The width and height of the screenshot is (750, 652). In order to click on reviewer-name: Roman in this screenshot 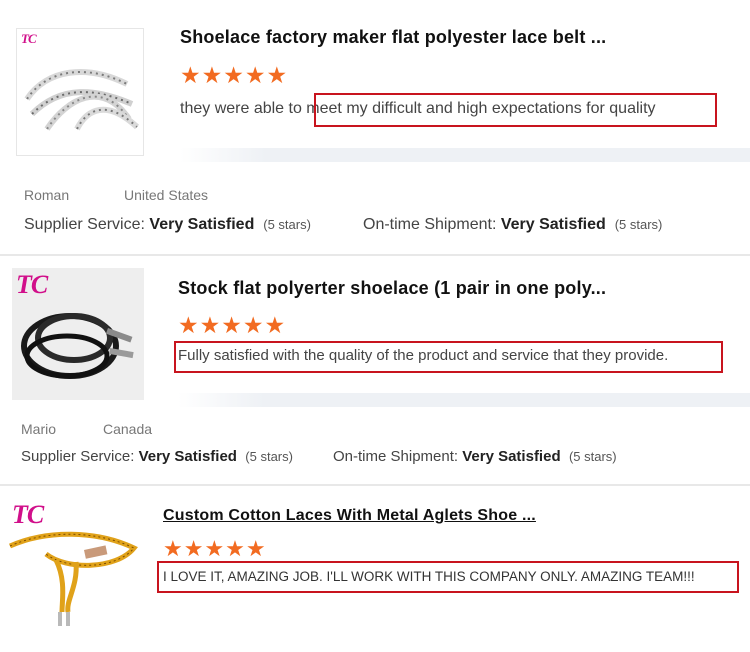, I will do `click(47, 195)`.